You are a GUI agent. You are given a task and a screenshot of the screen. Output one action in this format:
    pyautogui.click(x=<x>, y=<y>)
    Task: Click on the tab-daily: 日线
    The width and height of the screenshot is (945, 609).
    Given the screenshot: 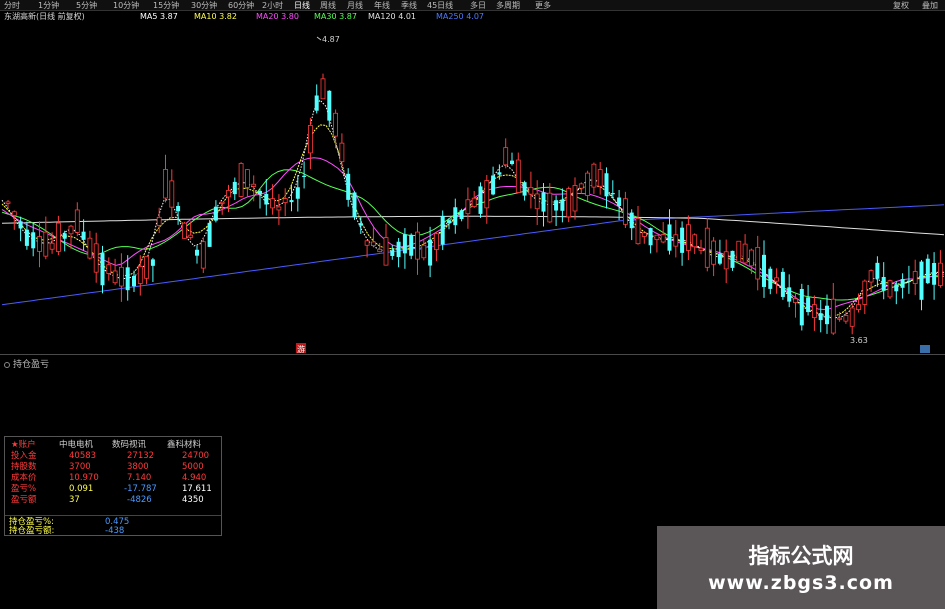 What is the action you would take?
    pyautogui.click(x=302, y=5)
    